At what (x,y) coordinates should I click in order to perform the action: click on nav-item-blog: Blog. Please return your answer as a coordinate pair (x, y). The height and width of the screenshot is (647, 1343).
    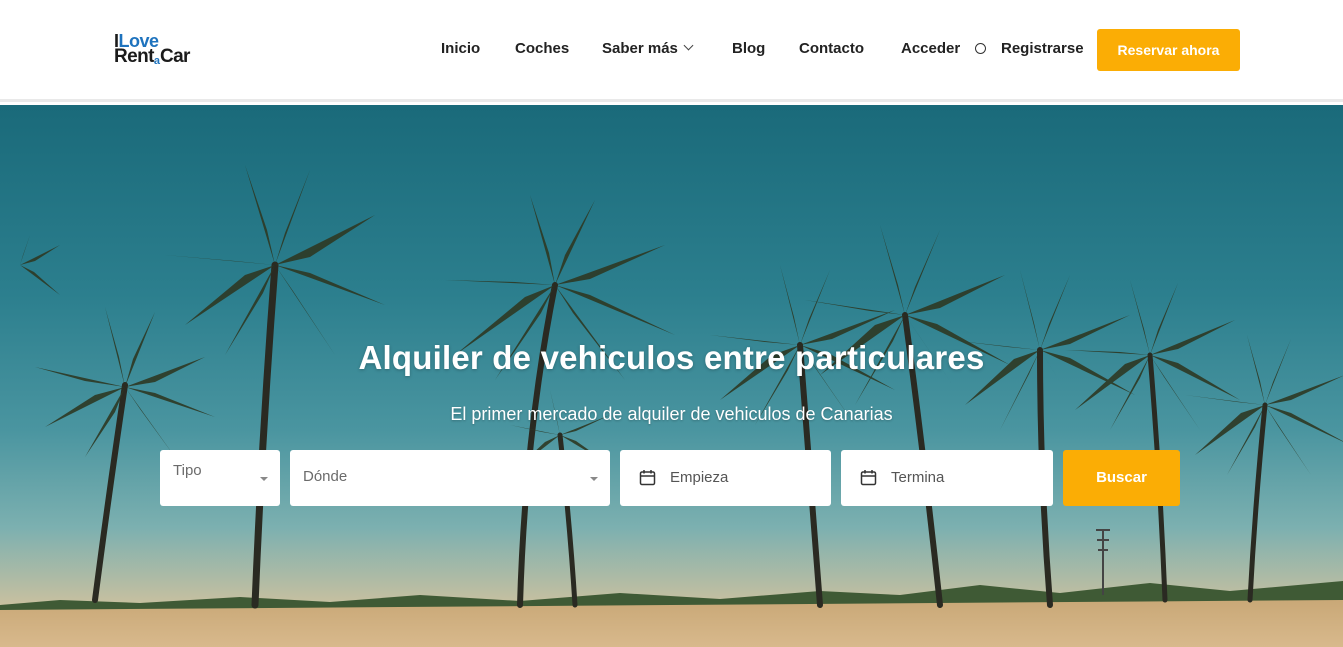
    Looking at the image, I should click on (748, 49).